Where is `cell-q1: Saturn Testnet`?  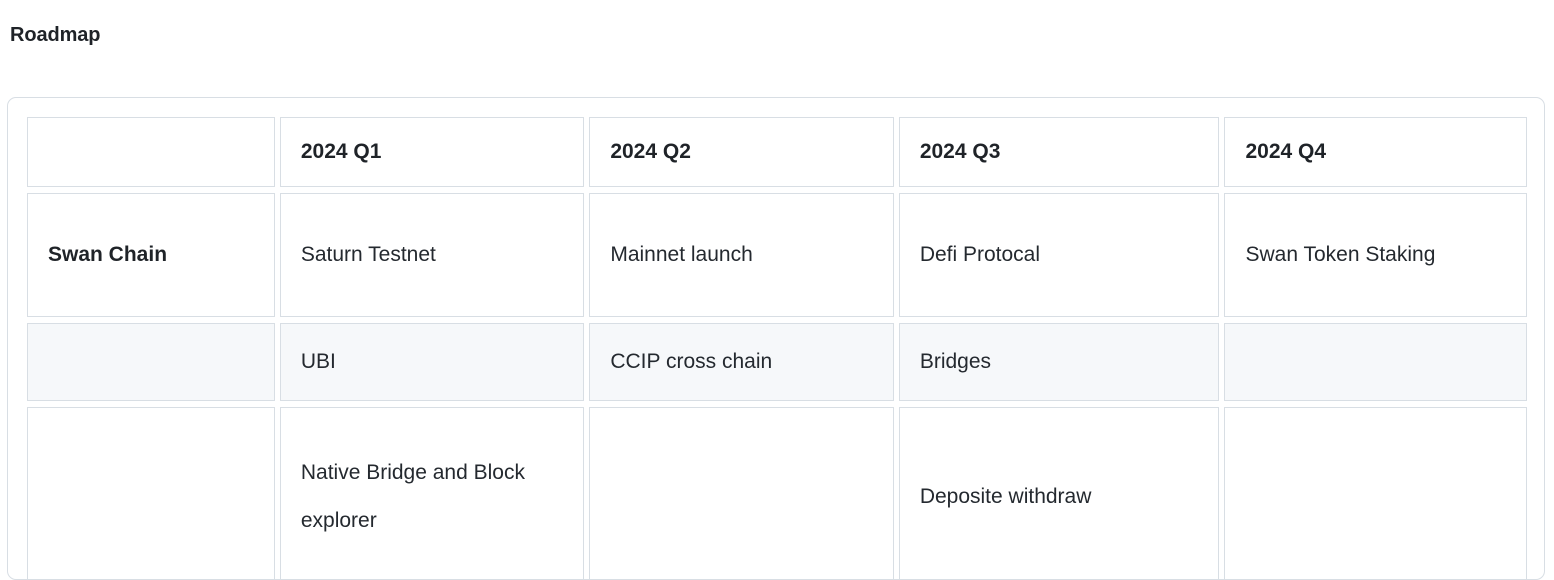
cell-q1: Saturn Testnet is located at coordinates (432, 255).